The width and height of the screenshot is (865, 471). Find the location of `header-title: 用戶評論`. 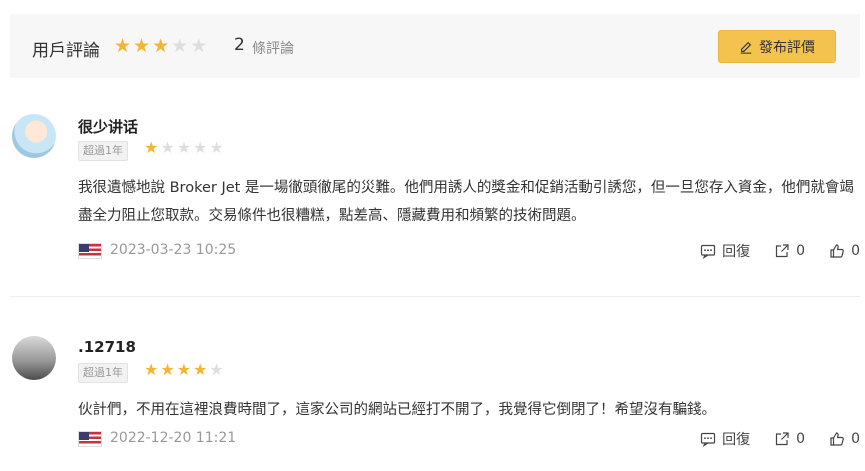

header-title: 用戶評論 is located at coordinates (66, 51).